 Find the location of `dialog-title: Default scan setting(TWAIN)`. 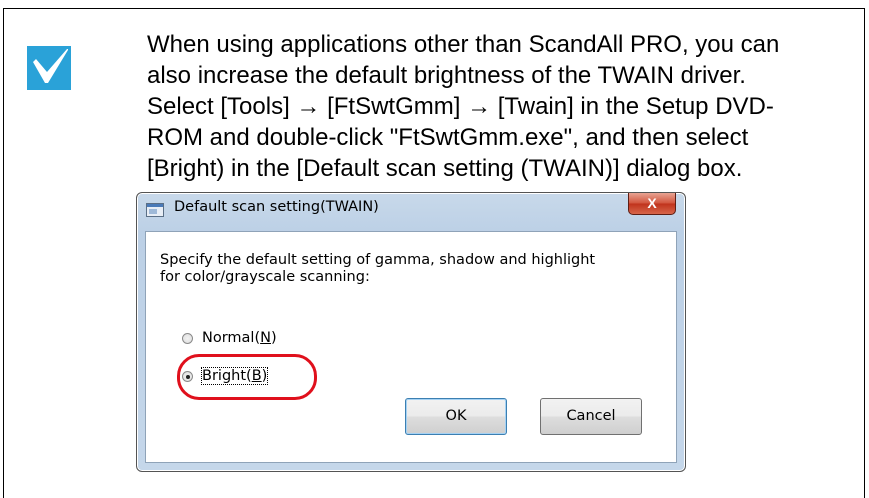

dialog-title: Default scan setting(TWAIN) is located at coordinates (276, 207).